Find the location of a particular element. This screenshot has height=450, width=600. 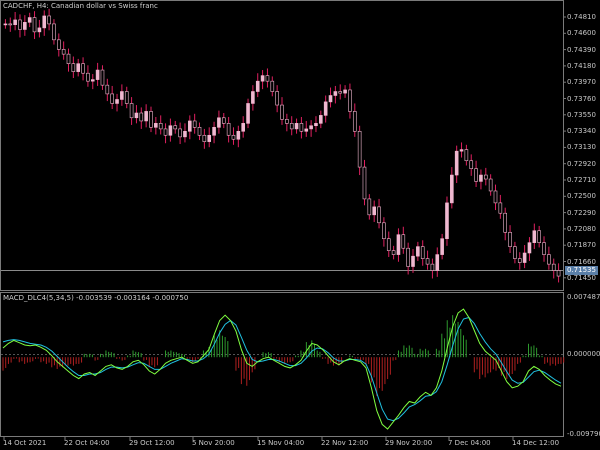

indicator-tick-label: 0.000000 is located at coordinates (583, 354).